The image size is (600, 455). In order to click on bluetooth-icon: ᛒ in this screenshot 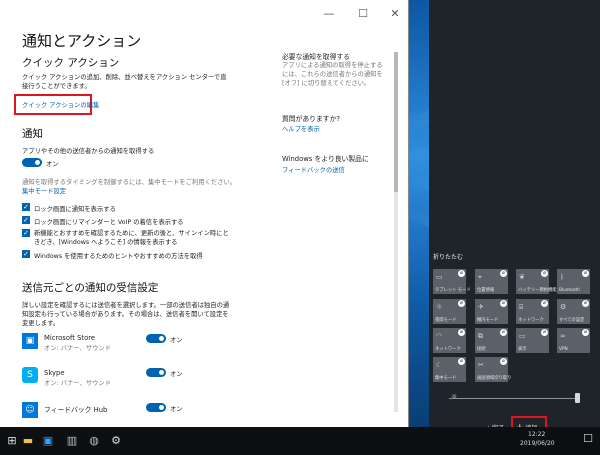, I will do `click(562, 277)`.